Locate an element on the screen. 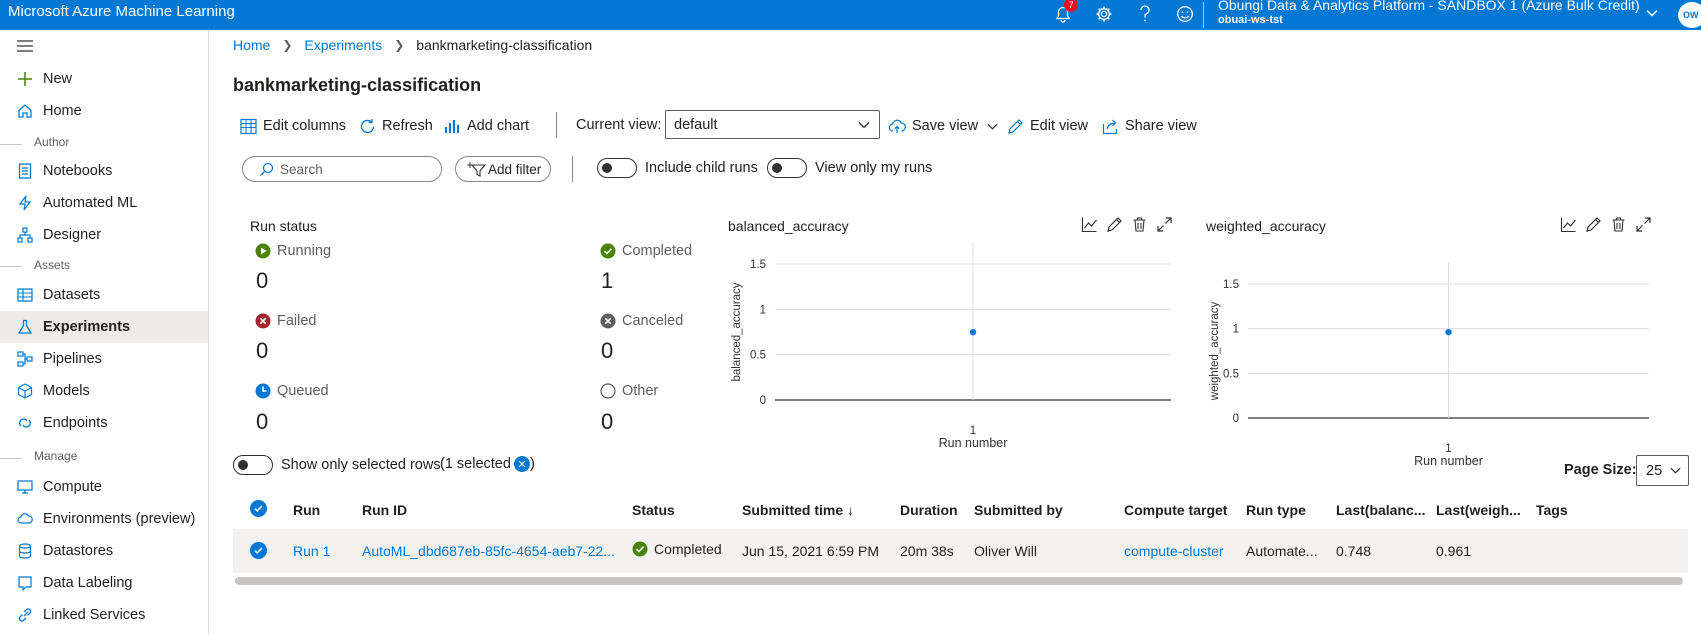 The height and width of the screenshot is (635, 1701). running-count: 0 is located at coordinates (262, 280).